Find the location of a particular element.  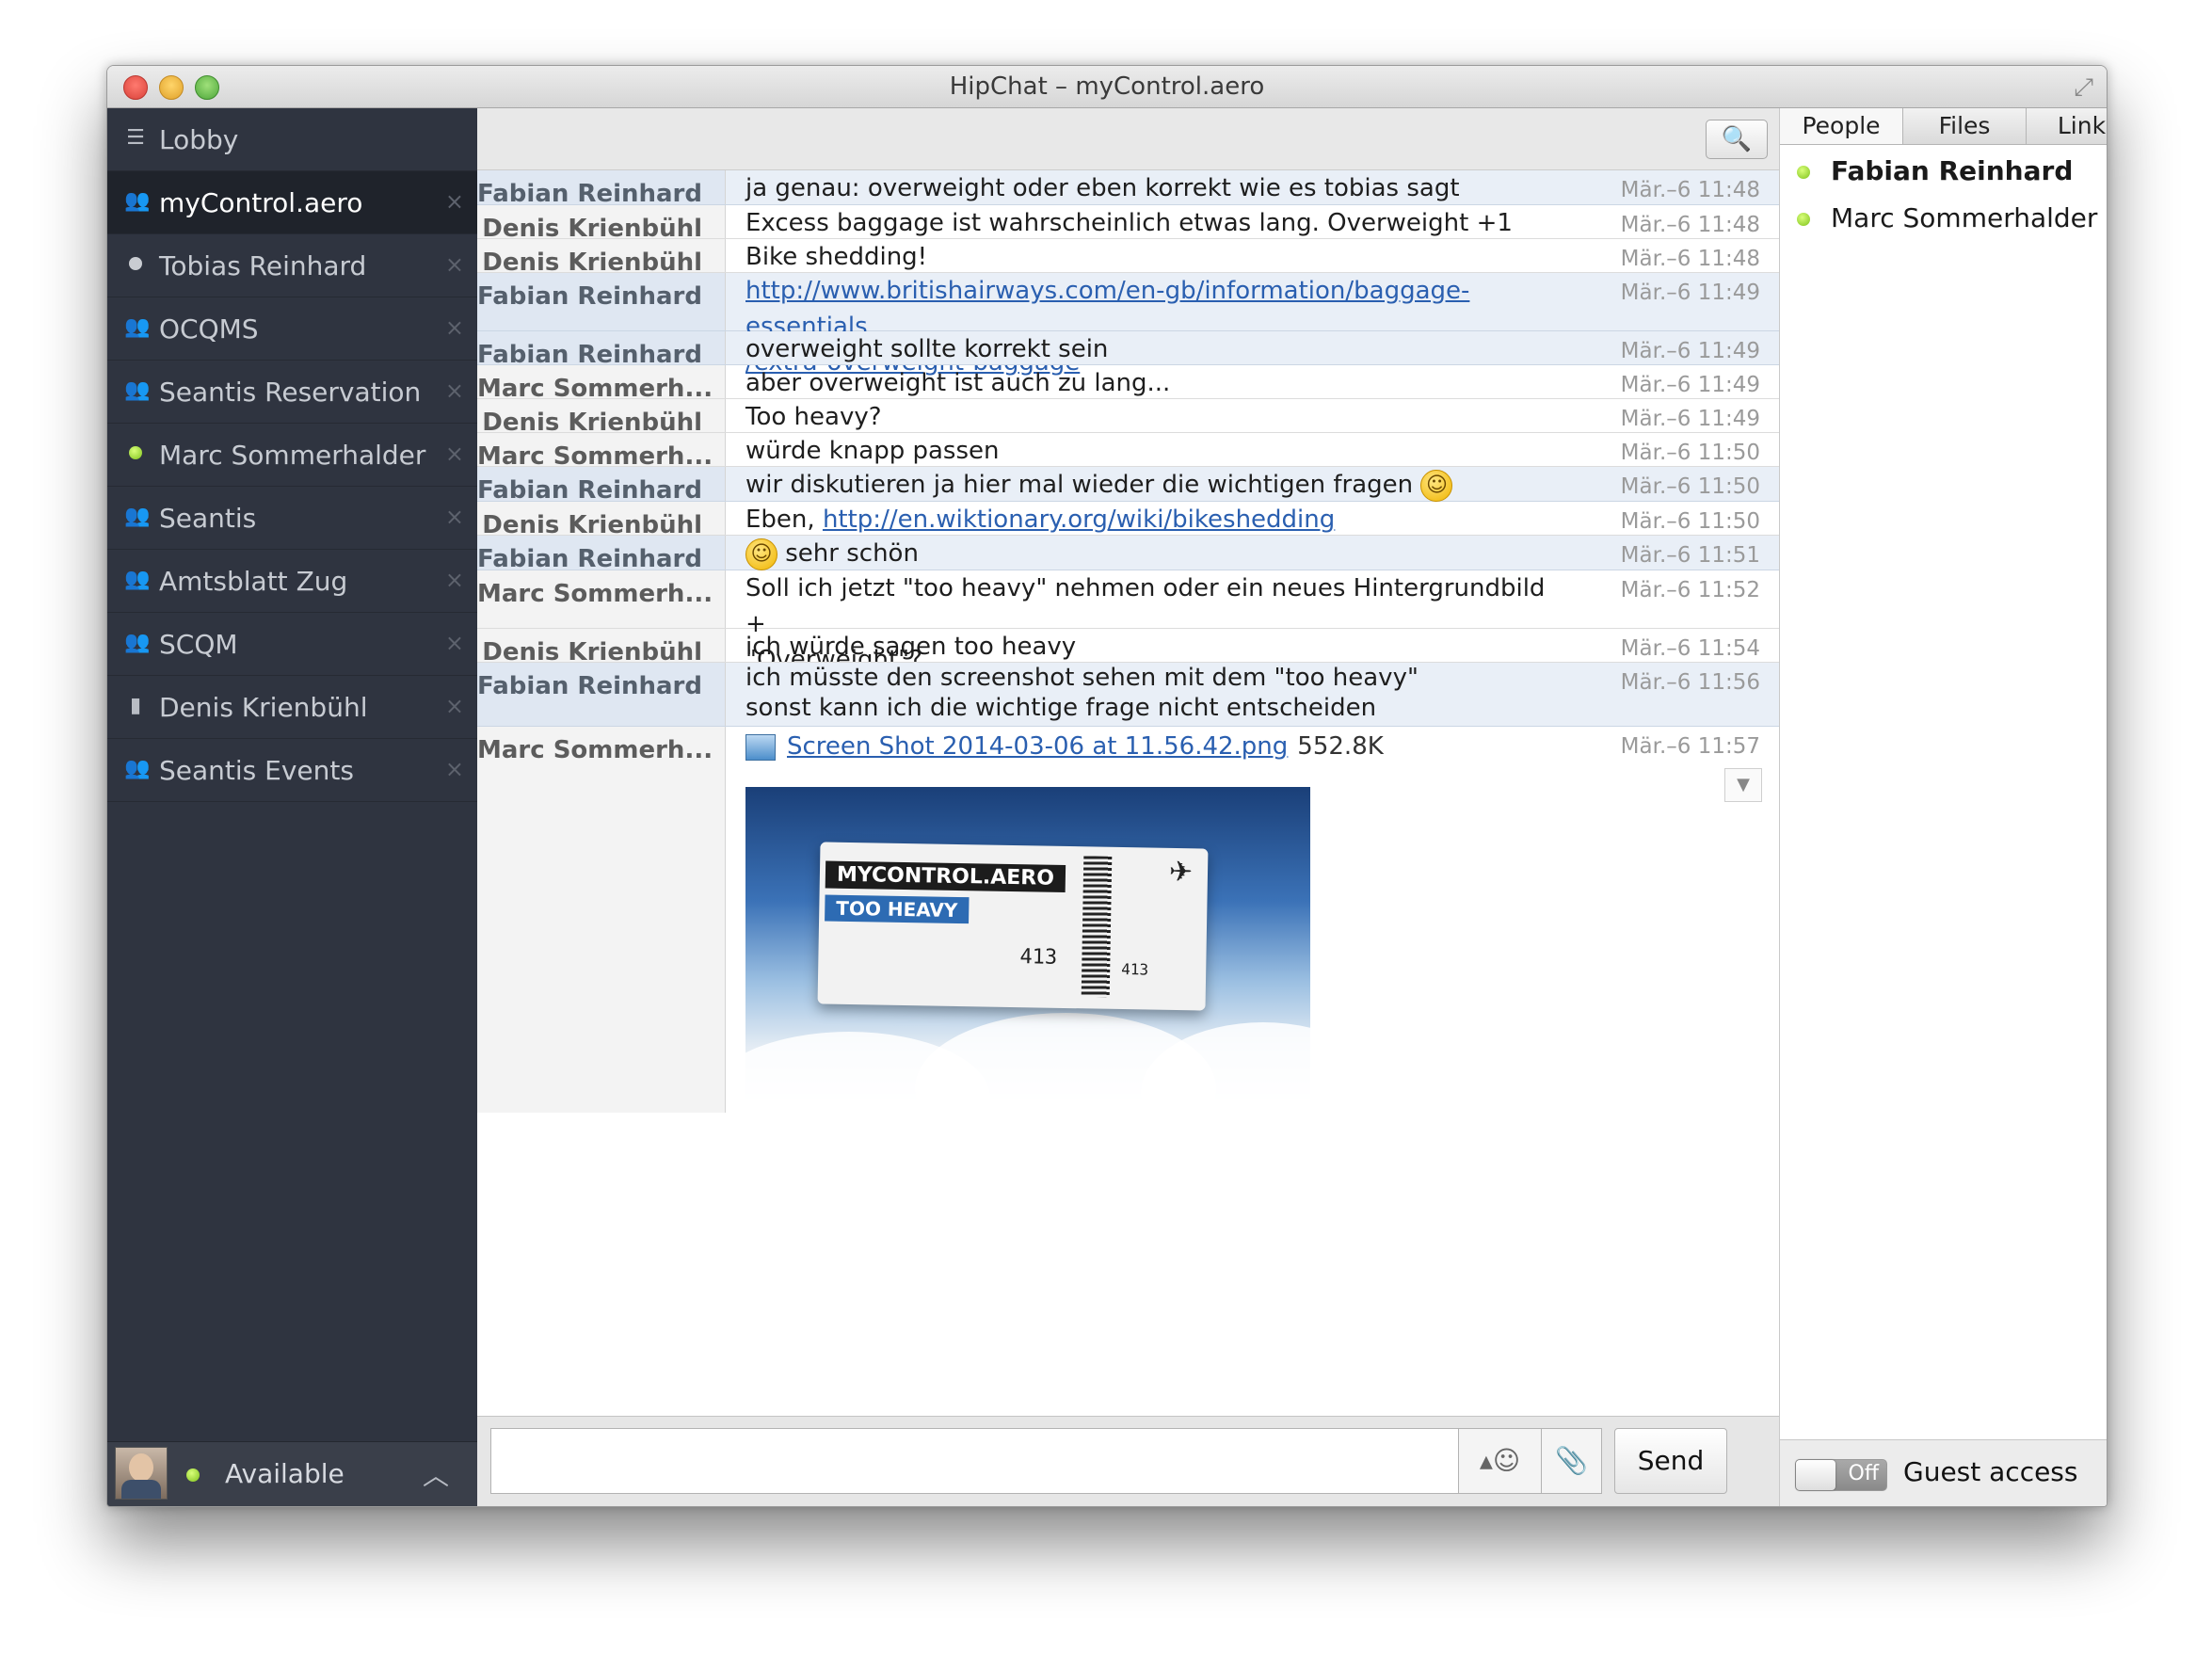

message-time: Mär.–6 11:56 is located at coordinates (1690, 682).